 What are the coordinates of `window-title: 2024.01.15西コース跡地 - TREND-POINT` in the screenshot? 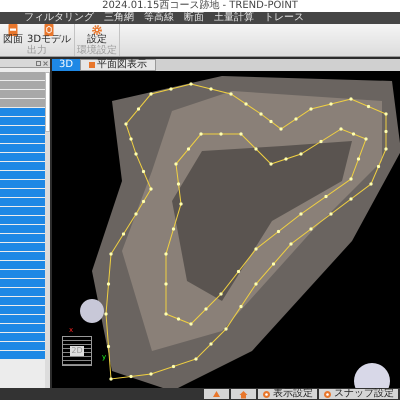 It's located at (200, 6).